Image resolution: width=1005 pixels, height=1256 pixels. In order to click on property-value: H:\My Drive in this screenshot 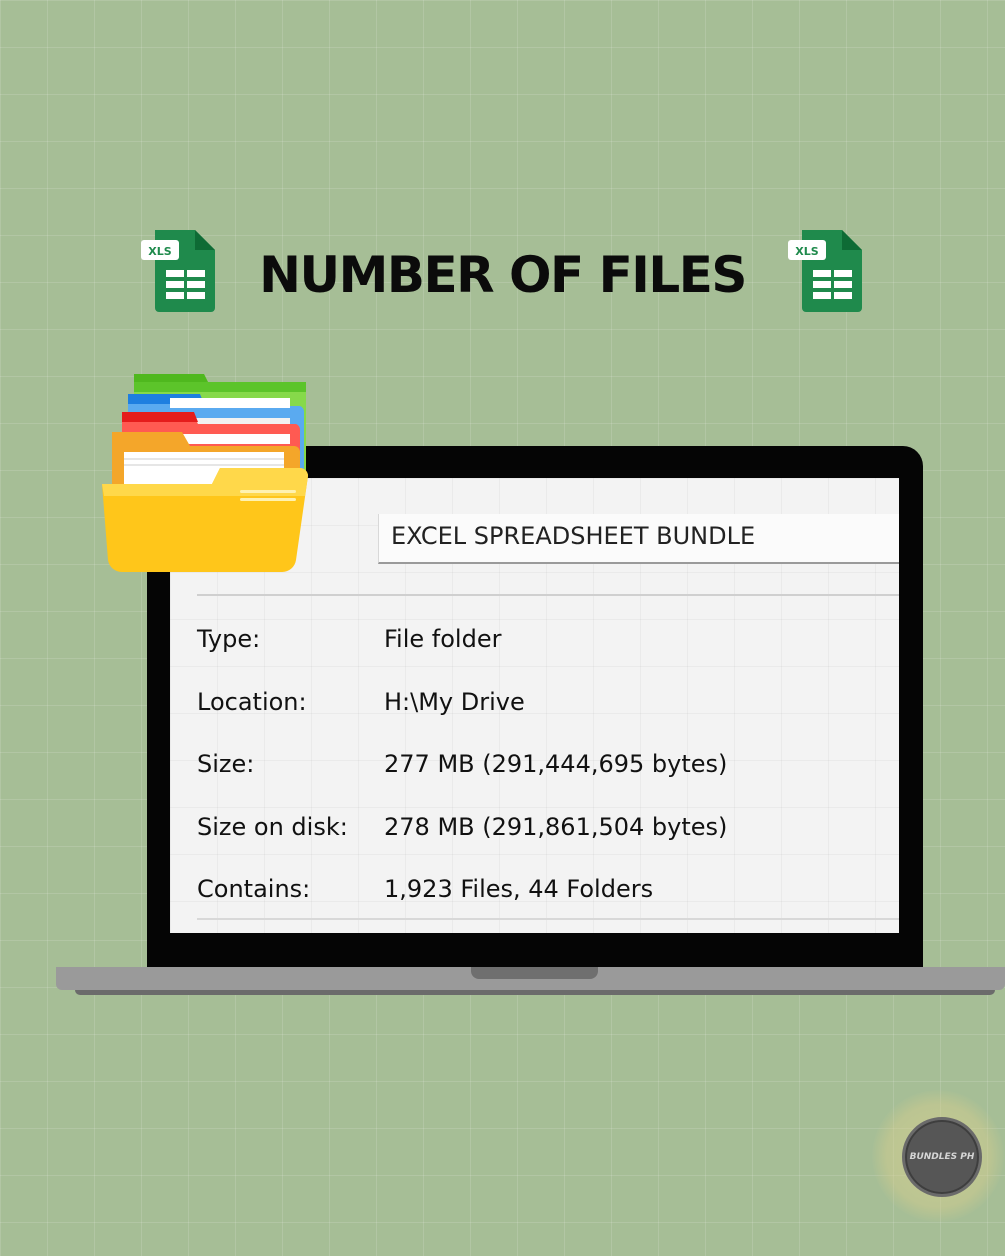, I will do `click(454, 702)`.